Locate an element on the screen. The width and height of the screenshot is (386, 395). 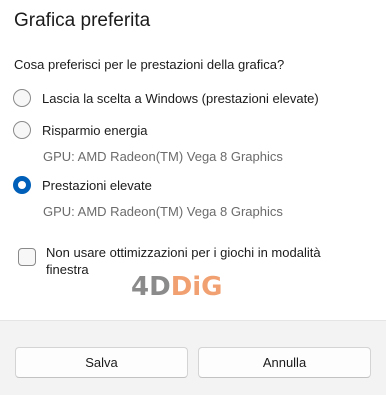
watermark-part-1: 4D is located at coordinates (151, 287).